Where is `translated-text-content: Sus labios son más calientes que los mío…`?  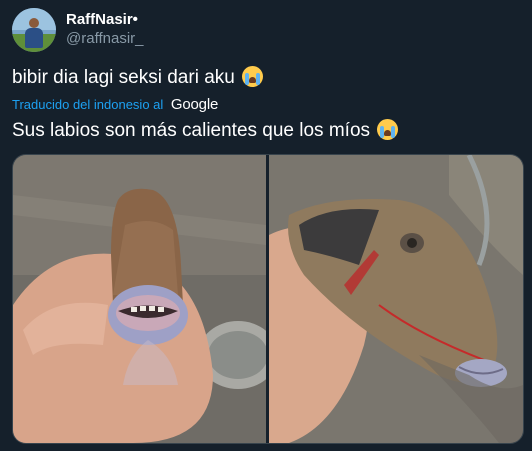
translated-text-content: Sus labios son más calientes que los mío… is located at coordinates (191, 130).